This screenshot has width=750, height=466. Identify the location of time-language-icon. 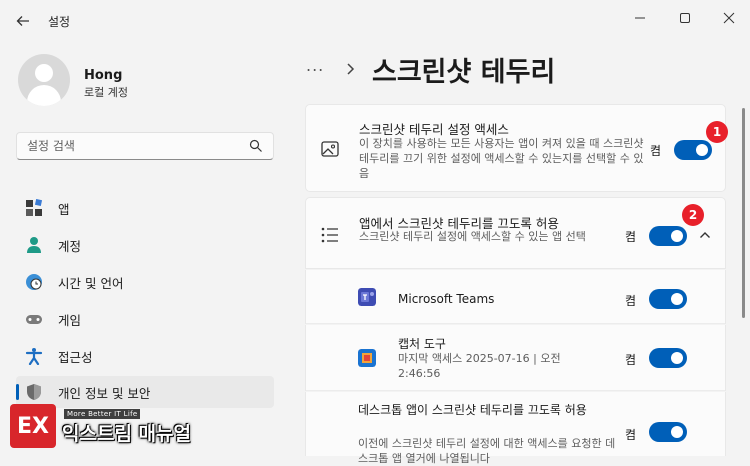
(34, 282).